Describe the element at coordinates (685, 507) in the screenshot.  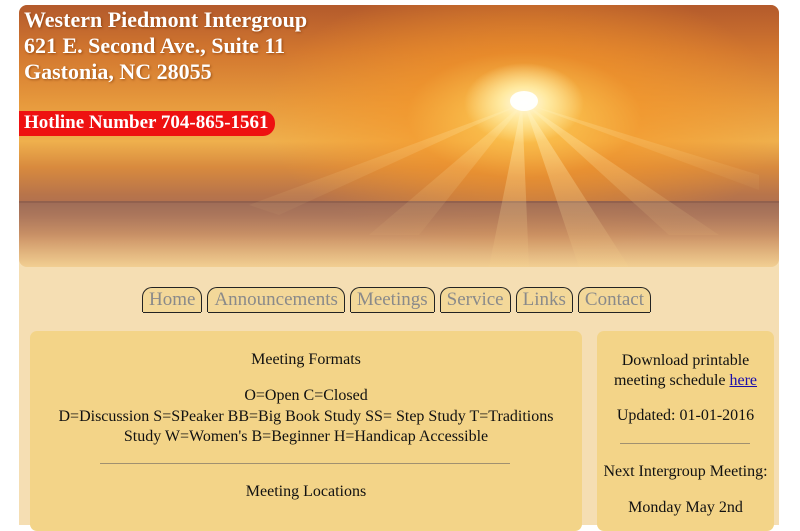
I see `next-meeting-date: Monday May 2nd` at that location.